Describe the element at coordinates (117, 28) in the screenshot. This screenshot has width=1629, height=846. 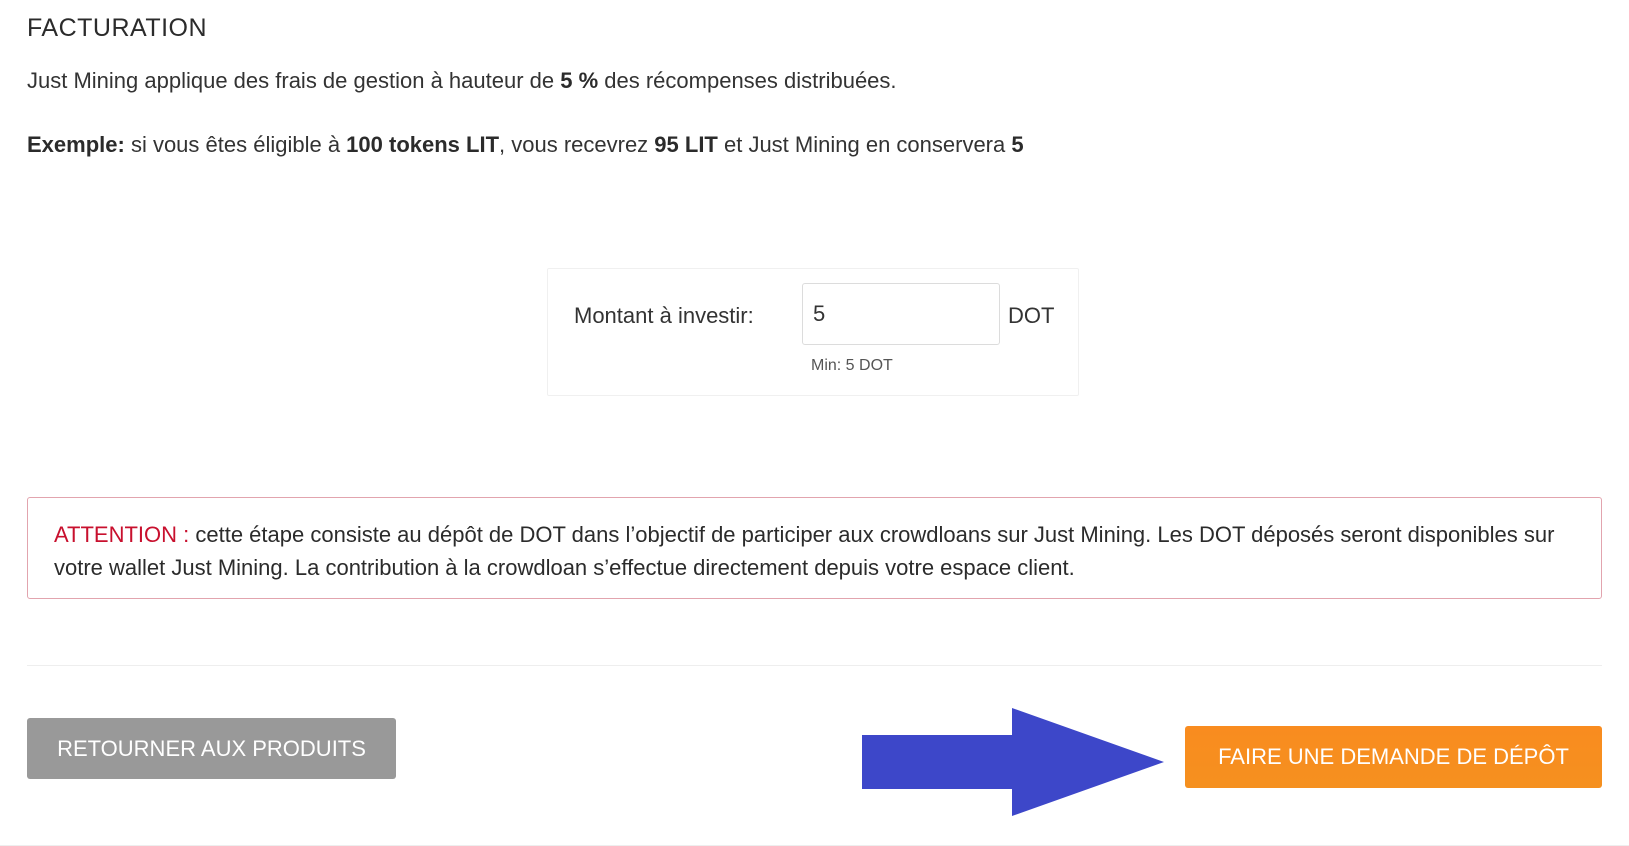
I see `billing-title: FACTURATION` at that location.